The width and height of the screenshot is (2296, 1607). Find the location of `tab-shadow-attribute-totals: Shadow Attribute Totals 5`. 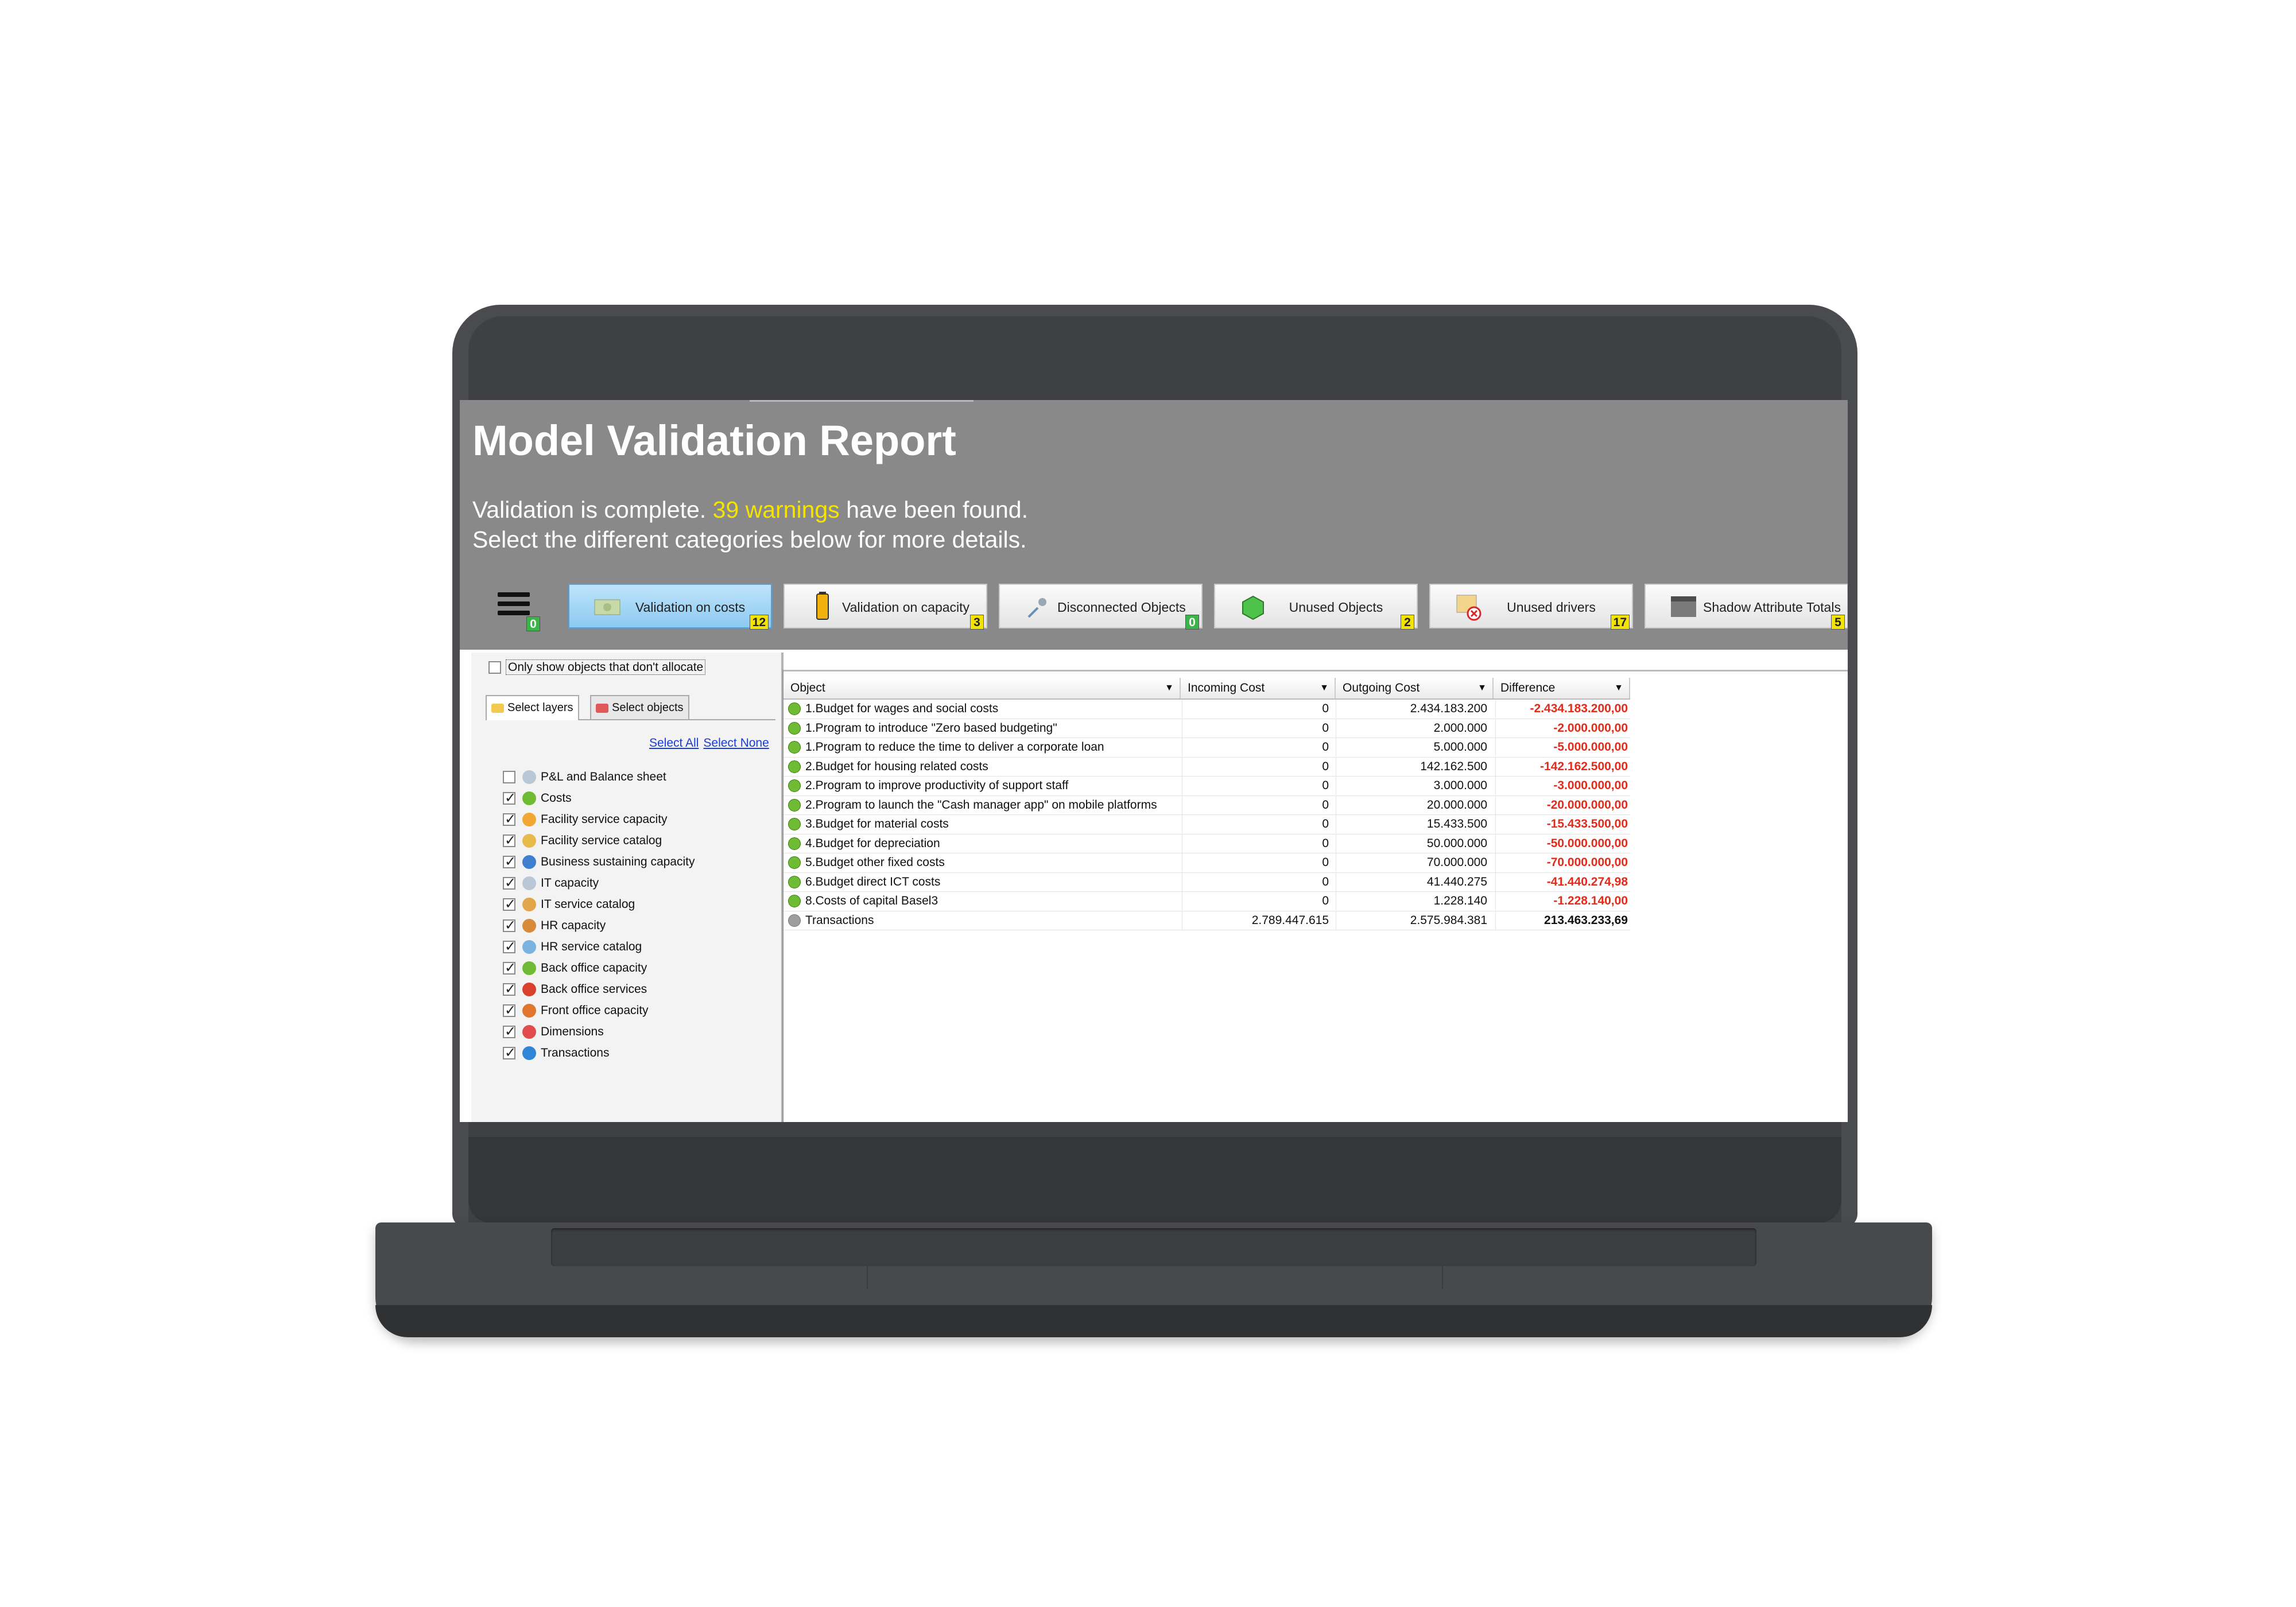

tab-shadow-attribute-totals: Shadow Attribute Totals 5 is located at coordinates (1746, 607).